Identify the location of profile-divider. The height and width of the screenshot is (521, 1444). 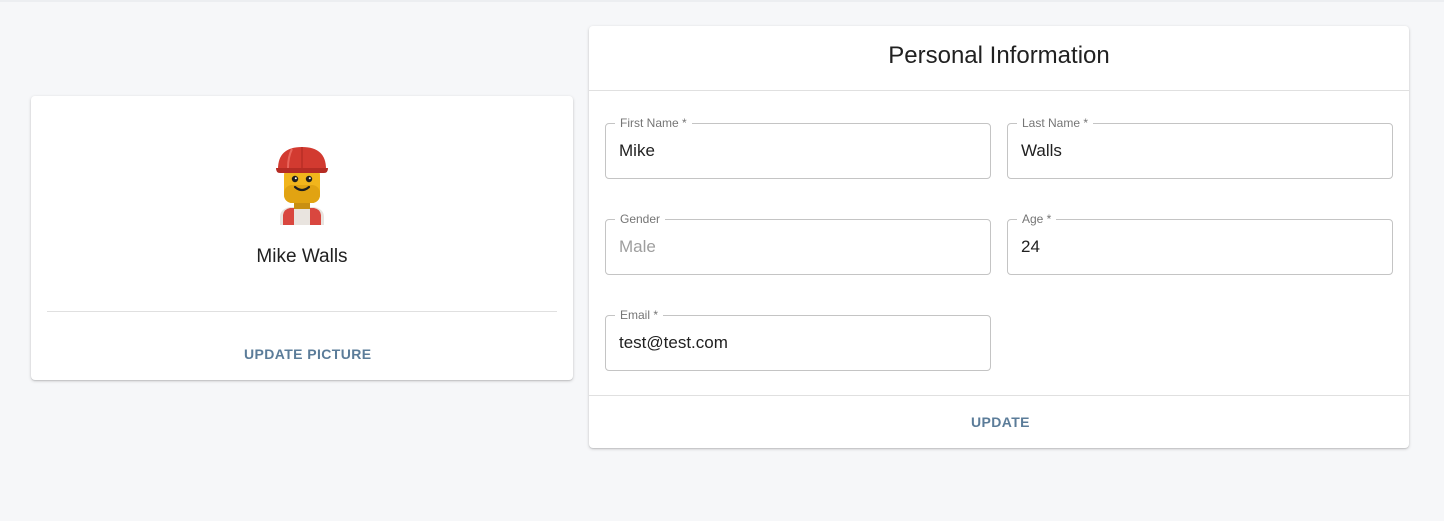
(302, 311).